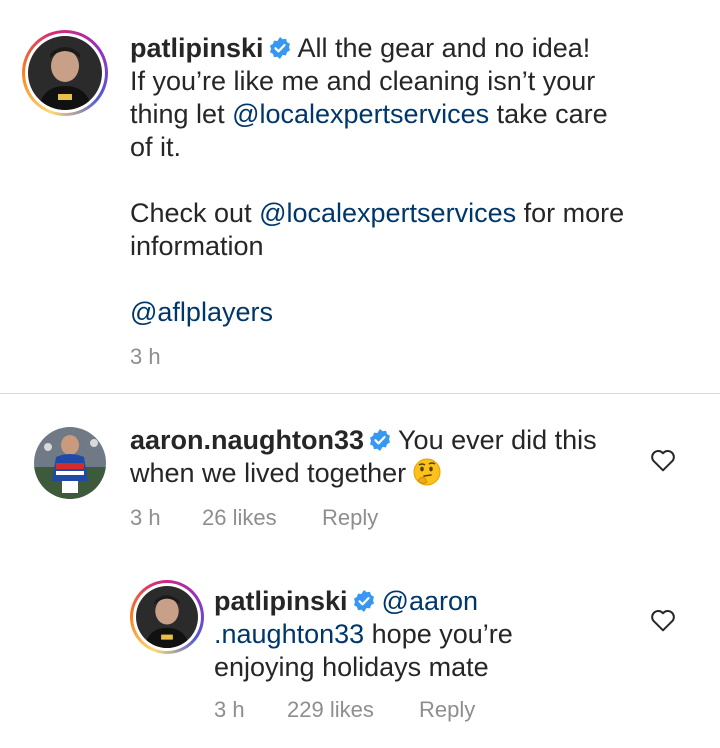 This screenshot has height=748, width=720. Describe the element at coordinates (197, 48) in the screenshot. I see `caption-username: patlipinski` at that location.